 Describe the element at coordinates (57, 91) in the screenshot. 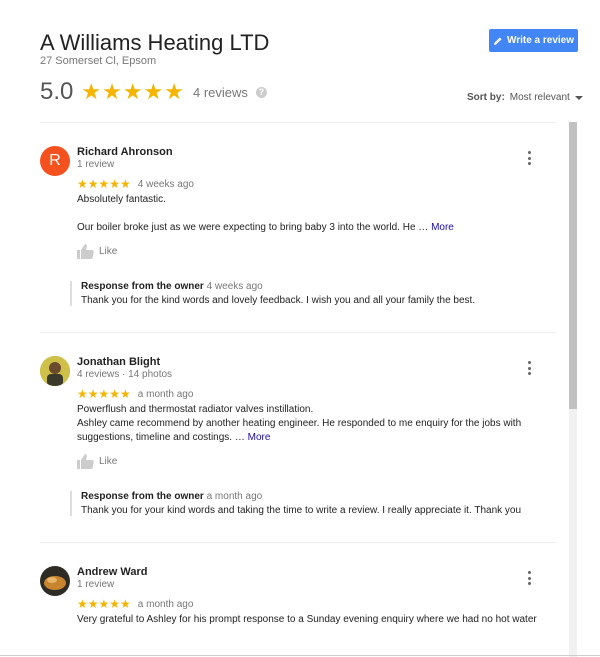

I see `rating-value: 5.0` at that location.